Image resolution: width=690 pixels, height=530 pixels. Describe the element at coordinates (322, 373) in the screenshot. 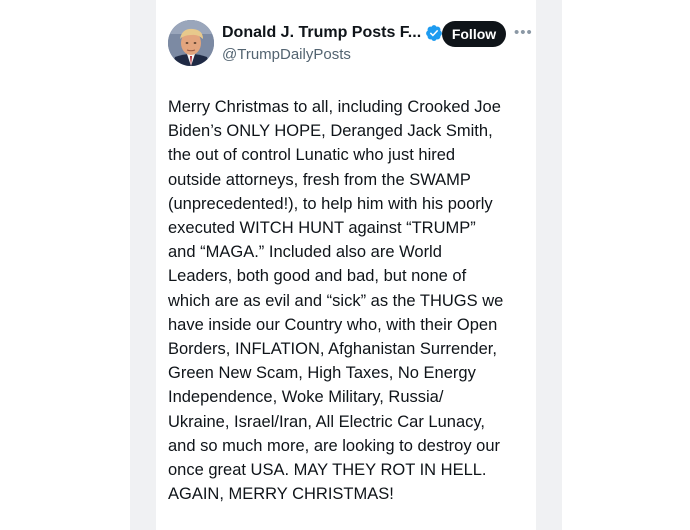

I see `post-text-line: Green New Scam, High Taxes, No Energy` at that location.